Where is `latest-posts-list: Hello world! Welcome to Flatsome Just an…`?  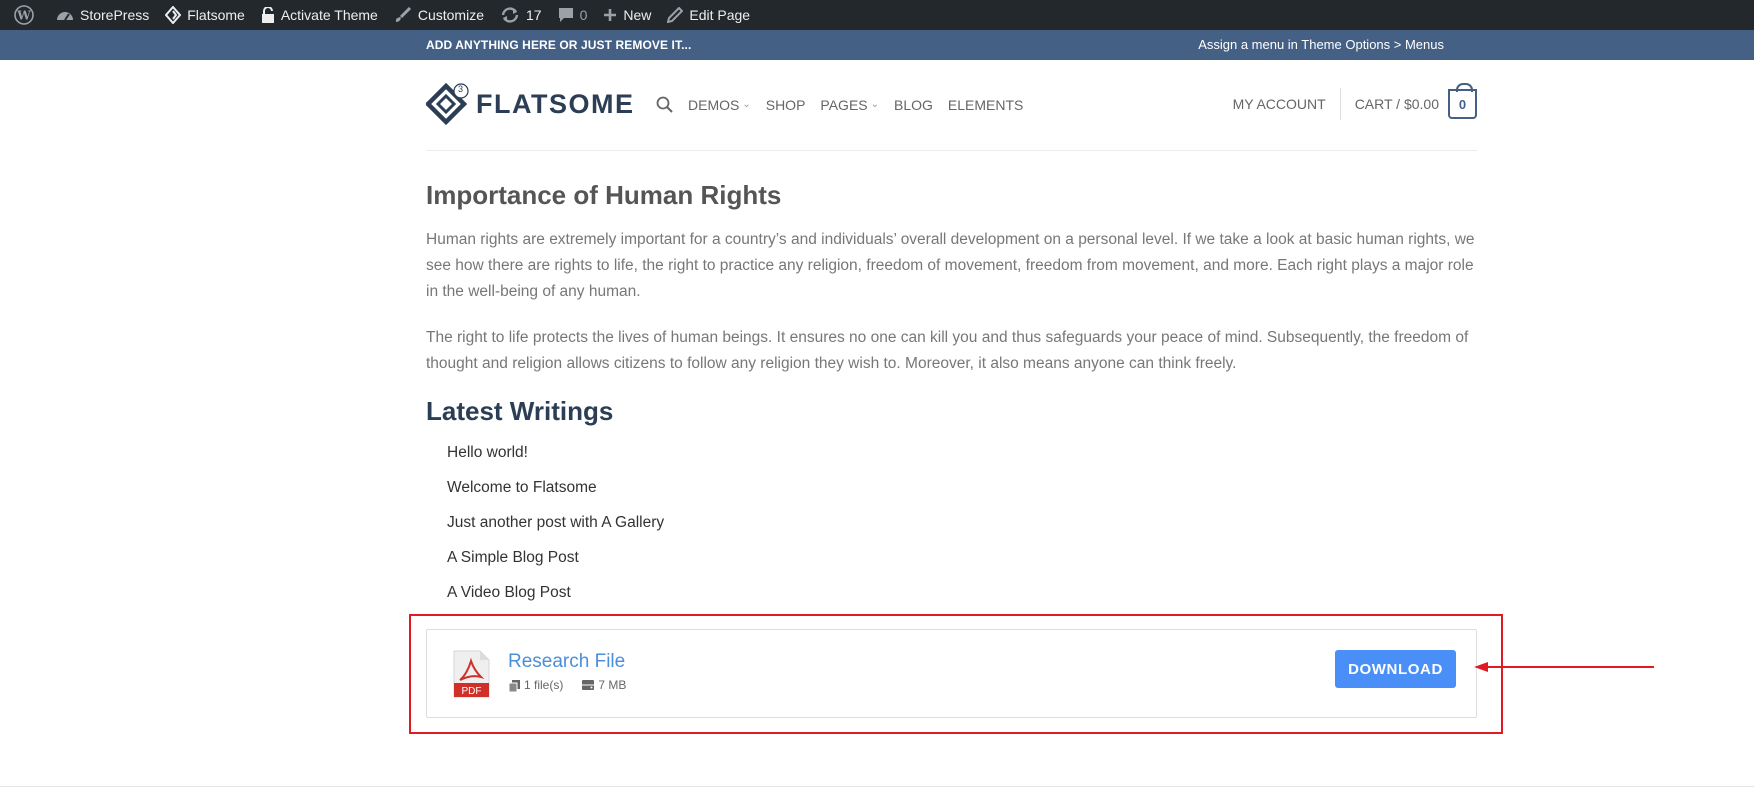
latest-posts-list: Hello world! Welcome to Flatsome Just an… is located at coordinates (555, 530).